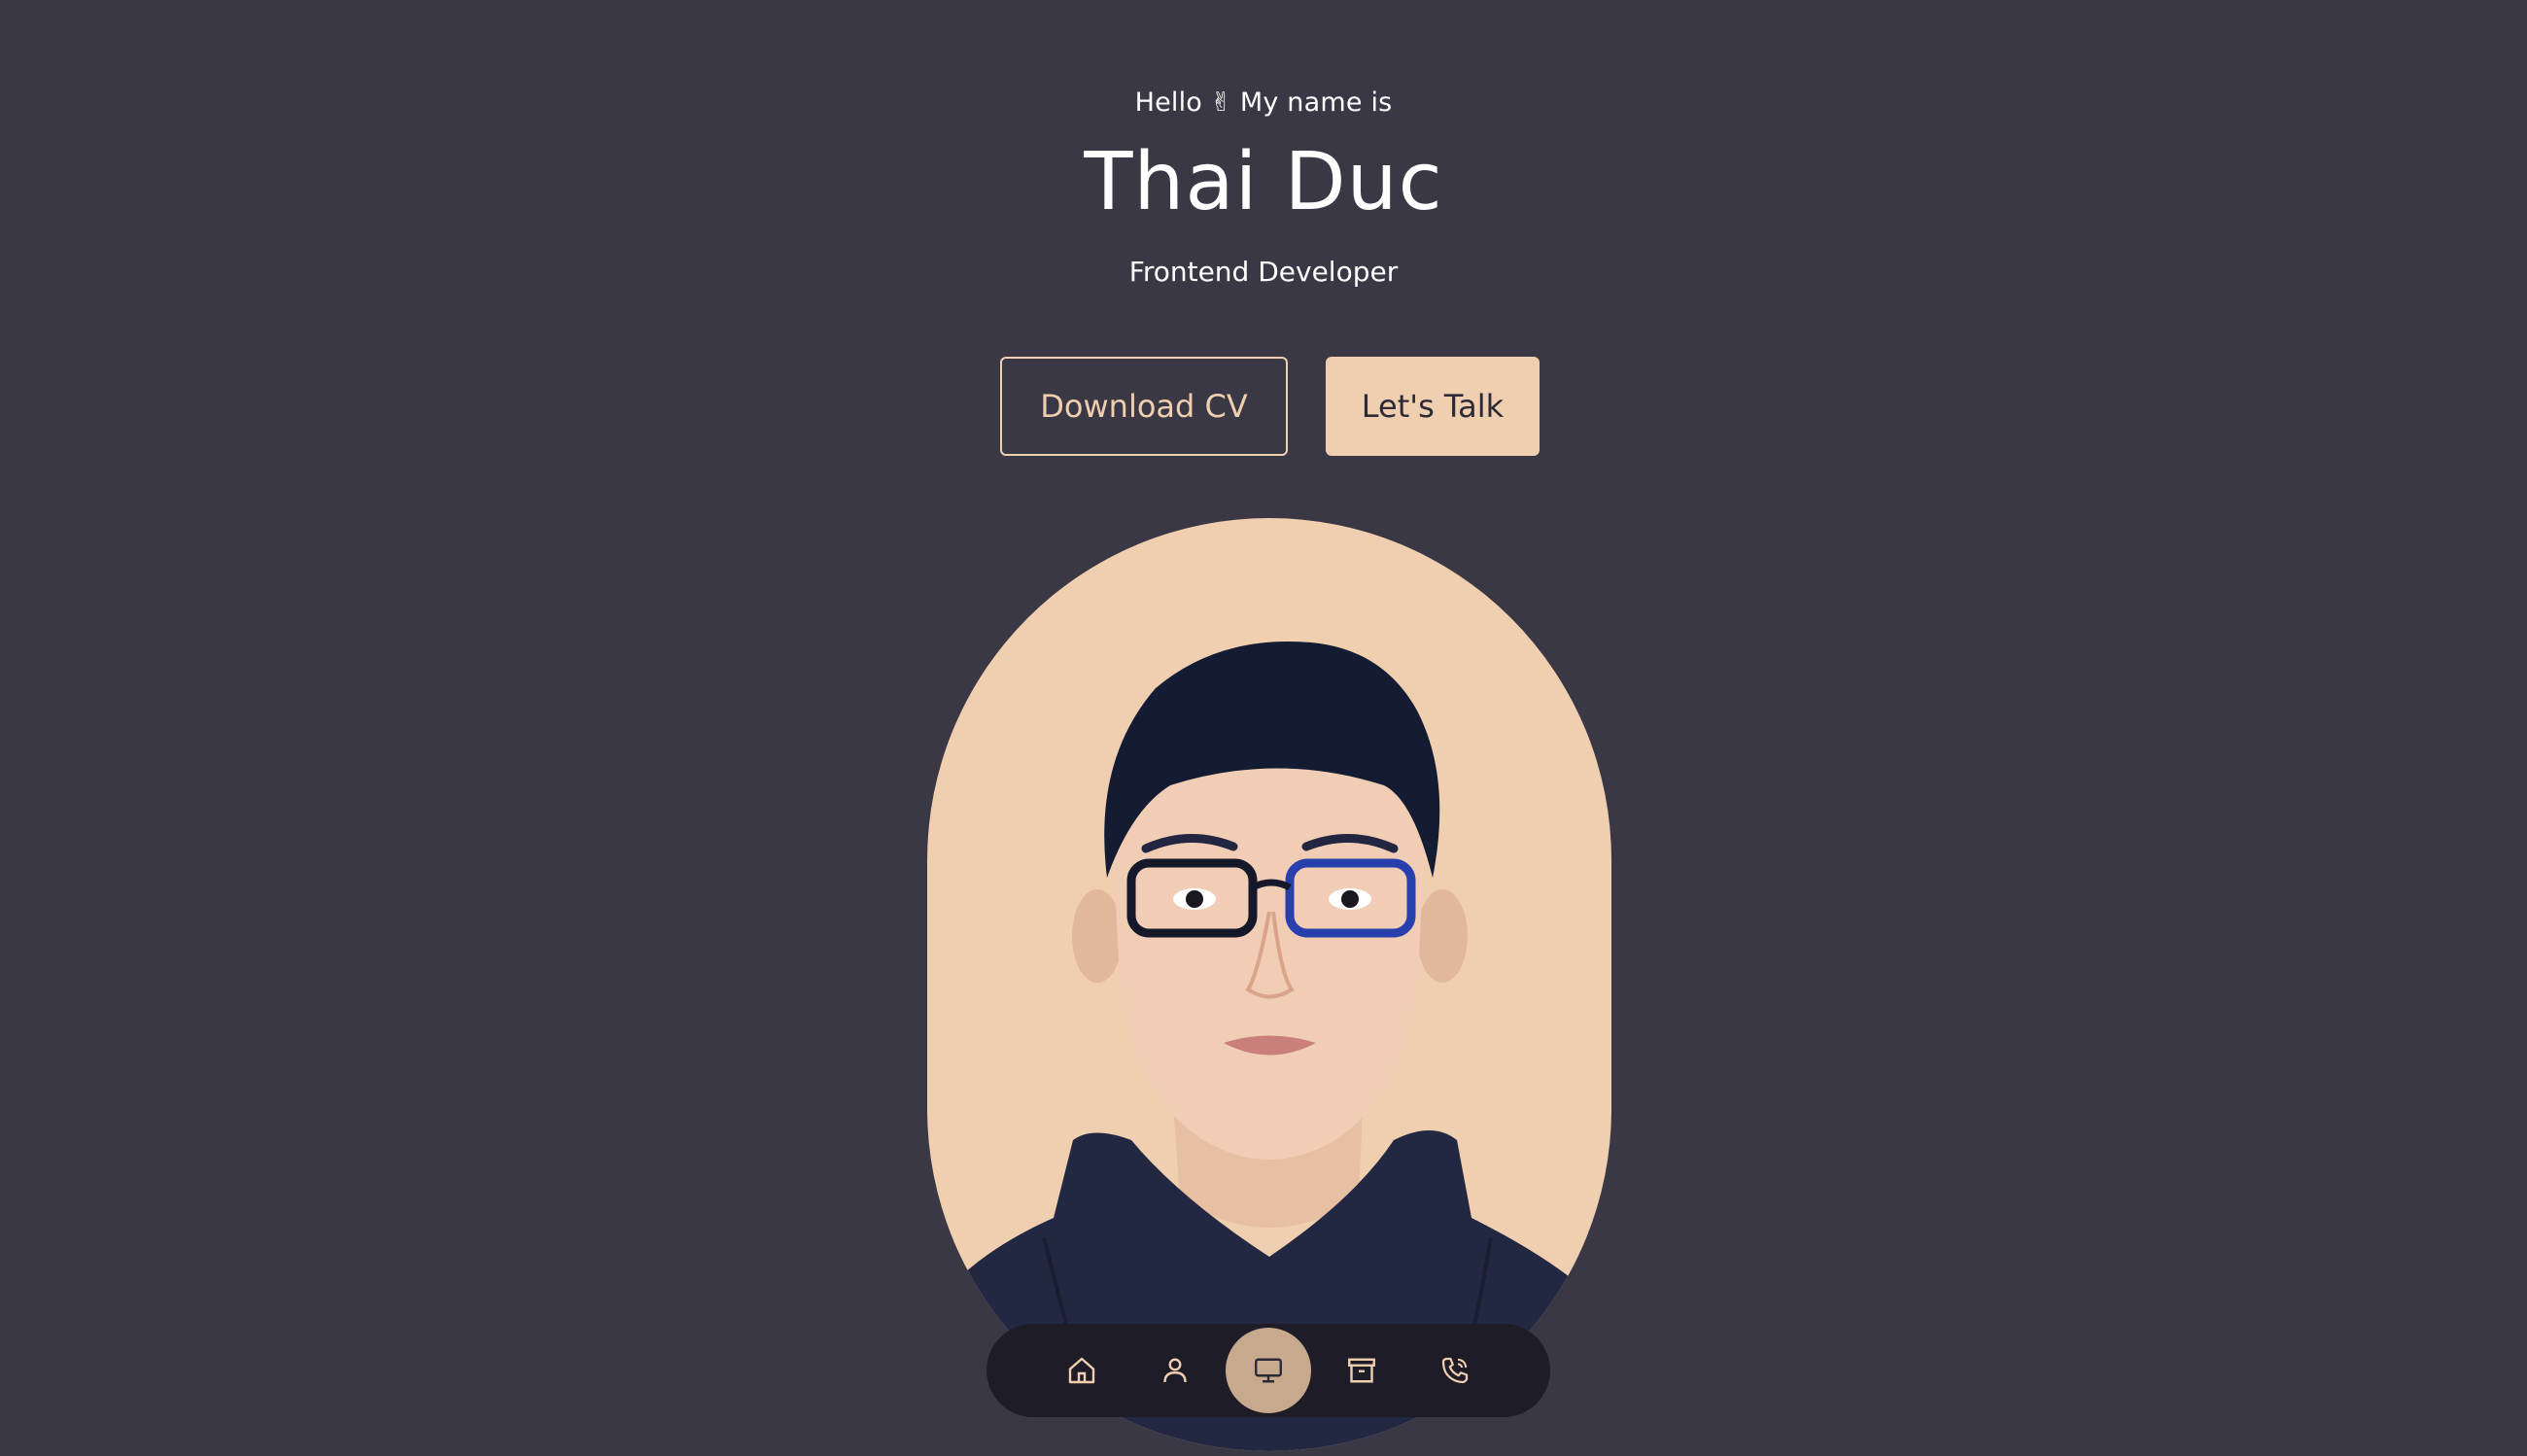 Image resolution: width=2527 pixels, height=1456 pixels. What do you see at coordinates (1221, 102) in the screenshot?
I see `victory-hand-icon: ✌` at bounding box center [1221, 102].